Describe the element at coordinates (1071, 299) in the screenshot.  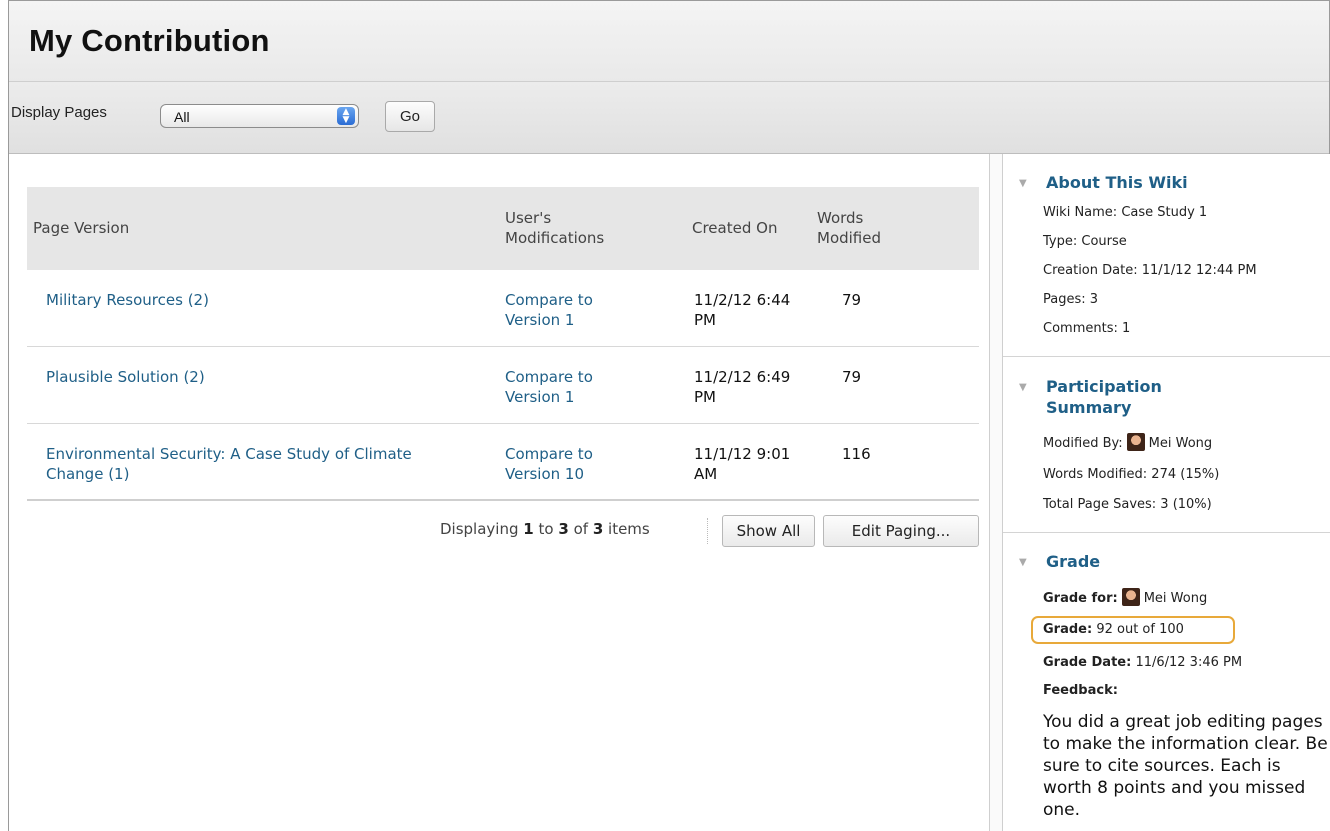
I see `wiki-pages: Pages: 3` at that location.